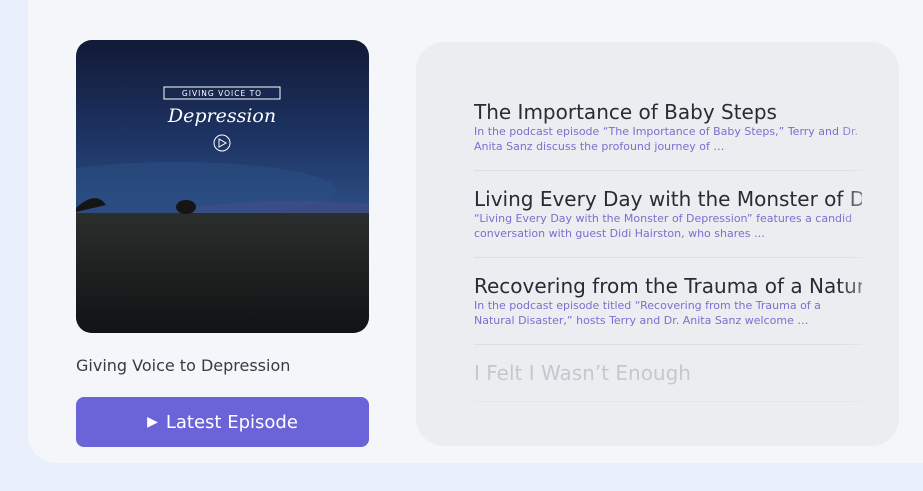 The image size is (923, 491). Describe the element at coordinates (152, 422) in the screenshot. I see `play-triangle-icon: ▶` at that location.